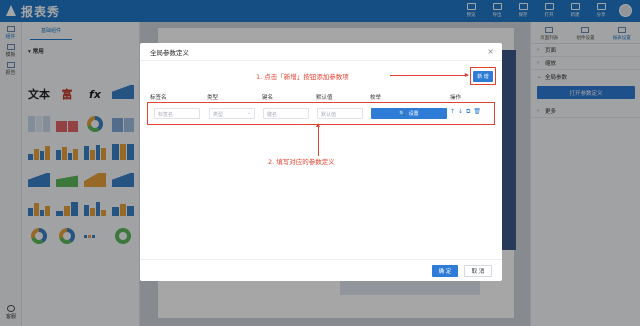 This screenshot has height=326, width=640. What do you see at coordinates (268, 98) in the screenshot?
I see `column-key: 键名` at bounding box center [268, 98].